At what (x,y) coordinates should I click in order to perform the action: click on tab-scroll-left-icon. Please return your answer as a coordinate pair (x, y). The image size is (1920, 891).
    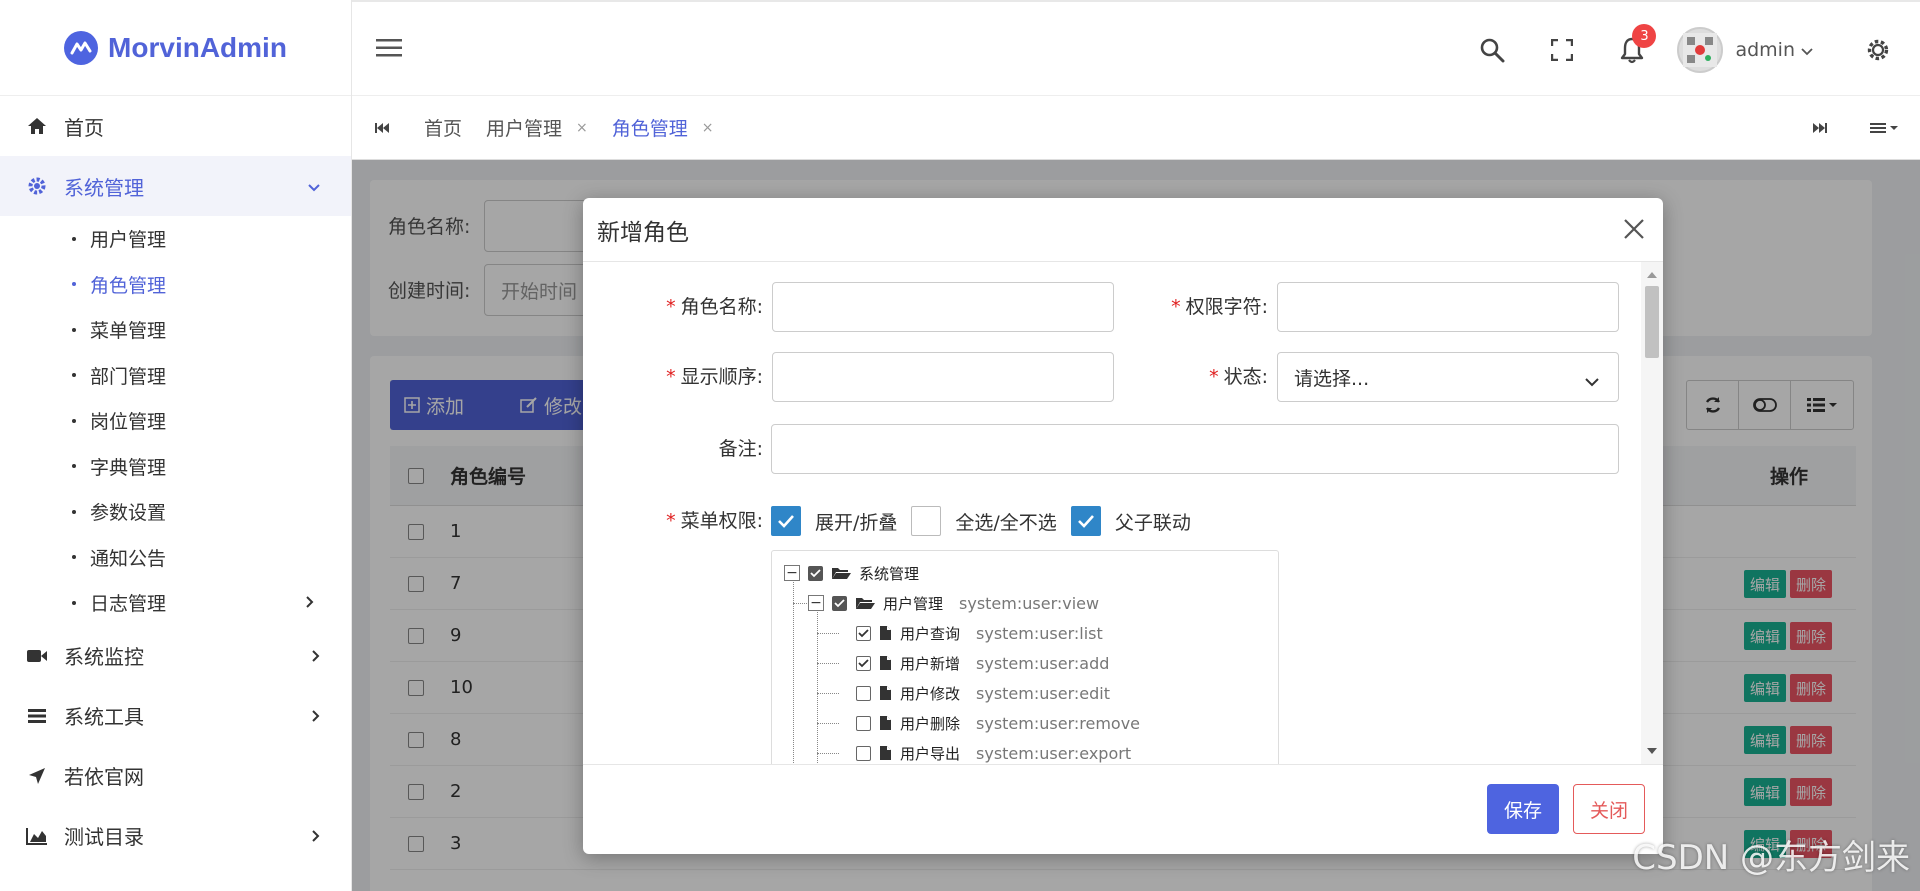
    Looking at the image, I should click on (382, 128).